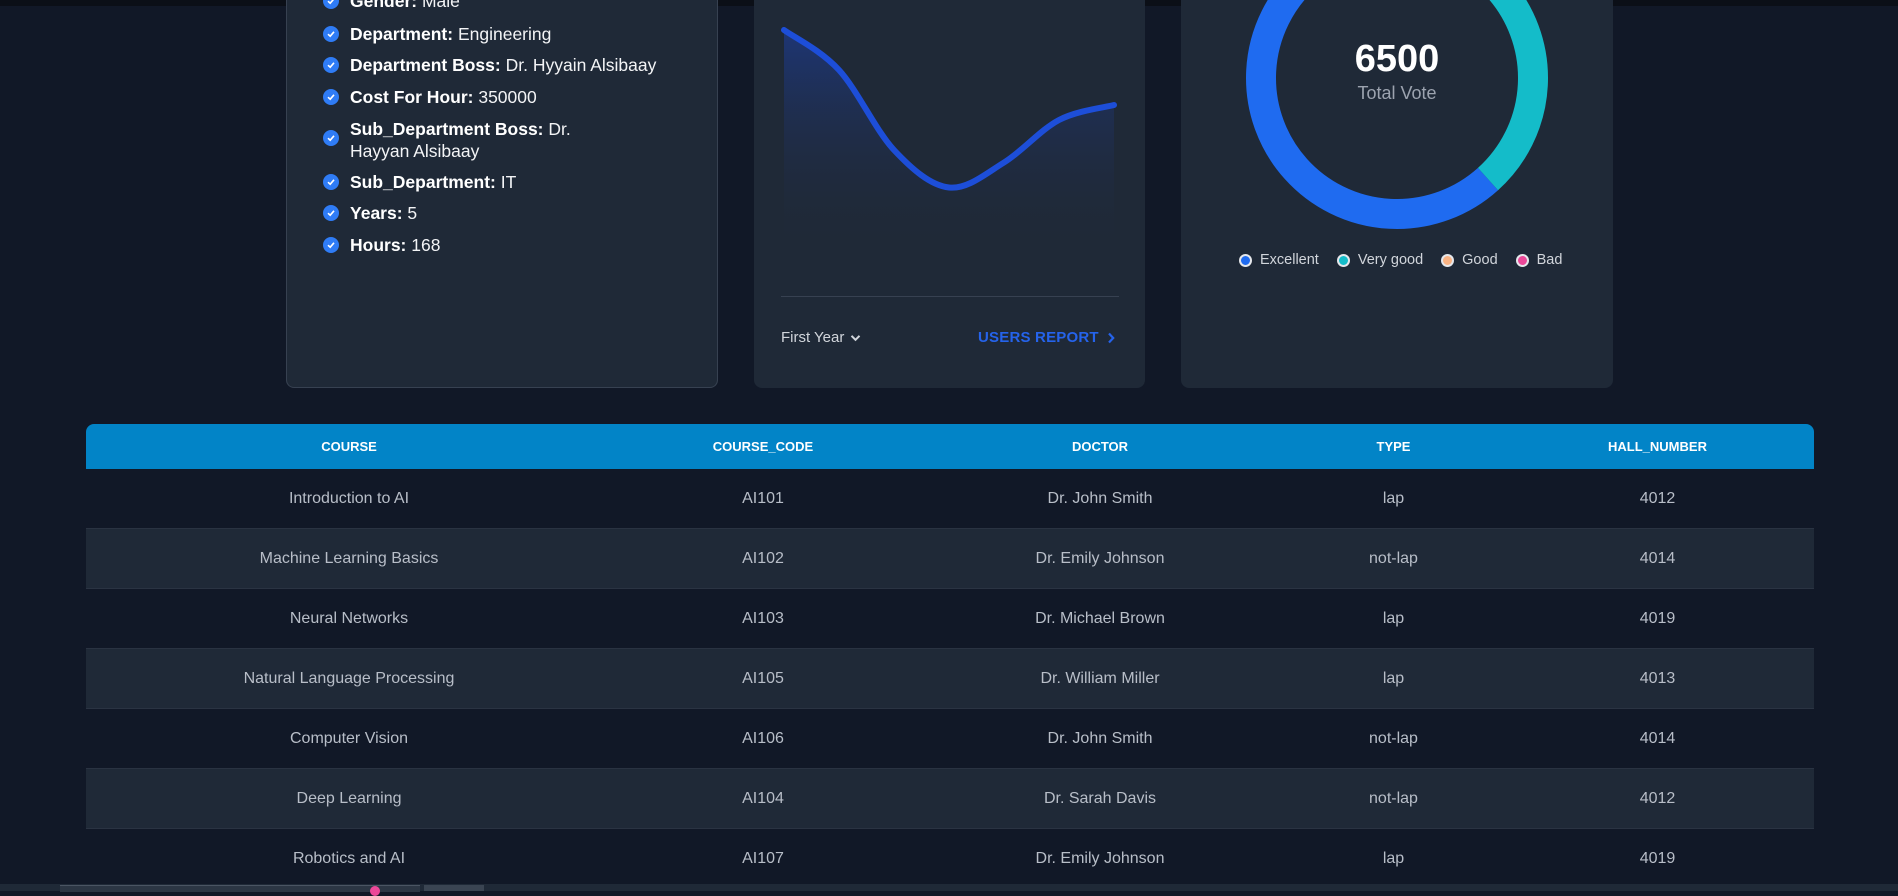 This screenshot has height=896, width=1898. I want to click on cell-course-code: AI102, so click(763, 558).